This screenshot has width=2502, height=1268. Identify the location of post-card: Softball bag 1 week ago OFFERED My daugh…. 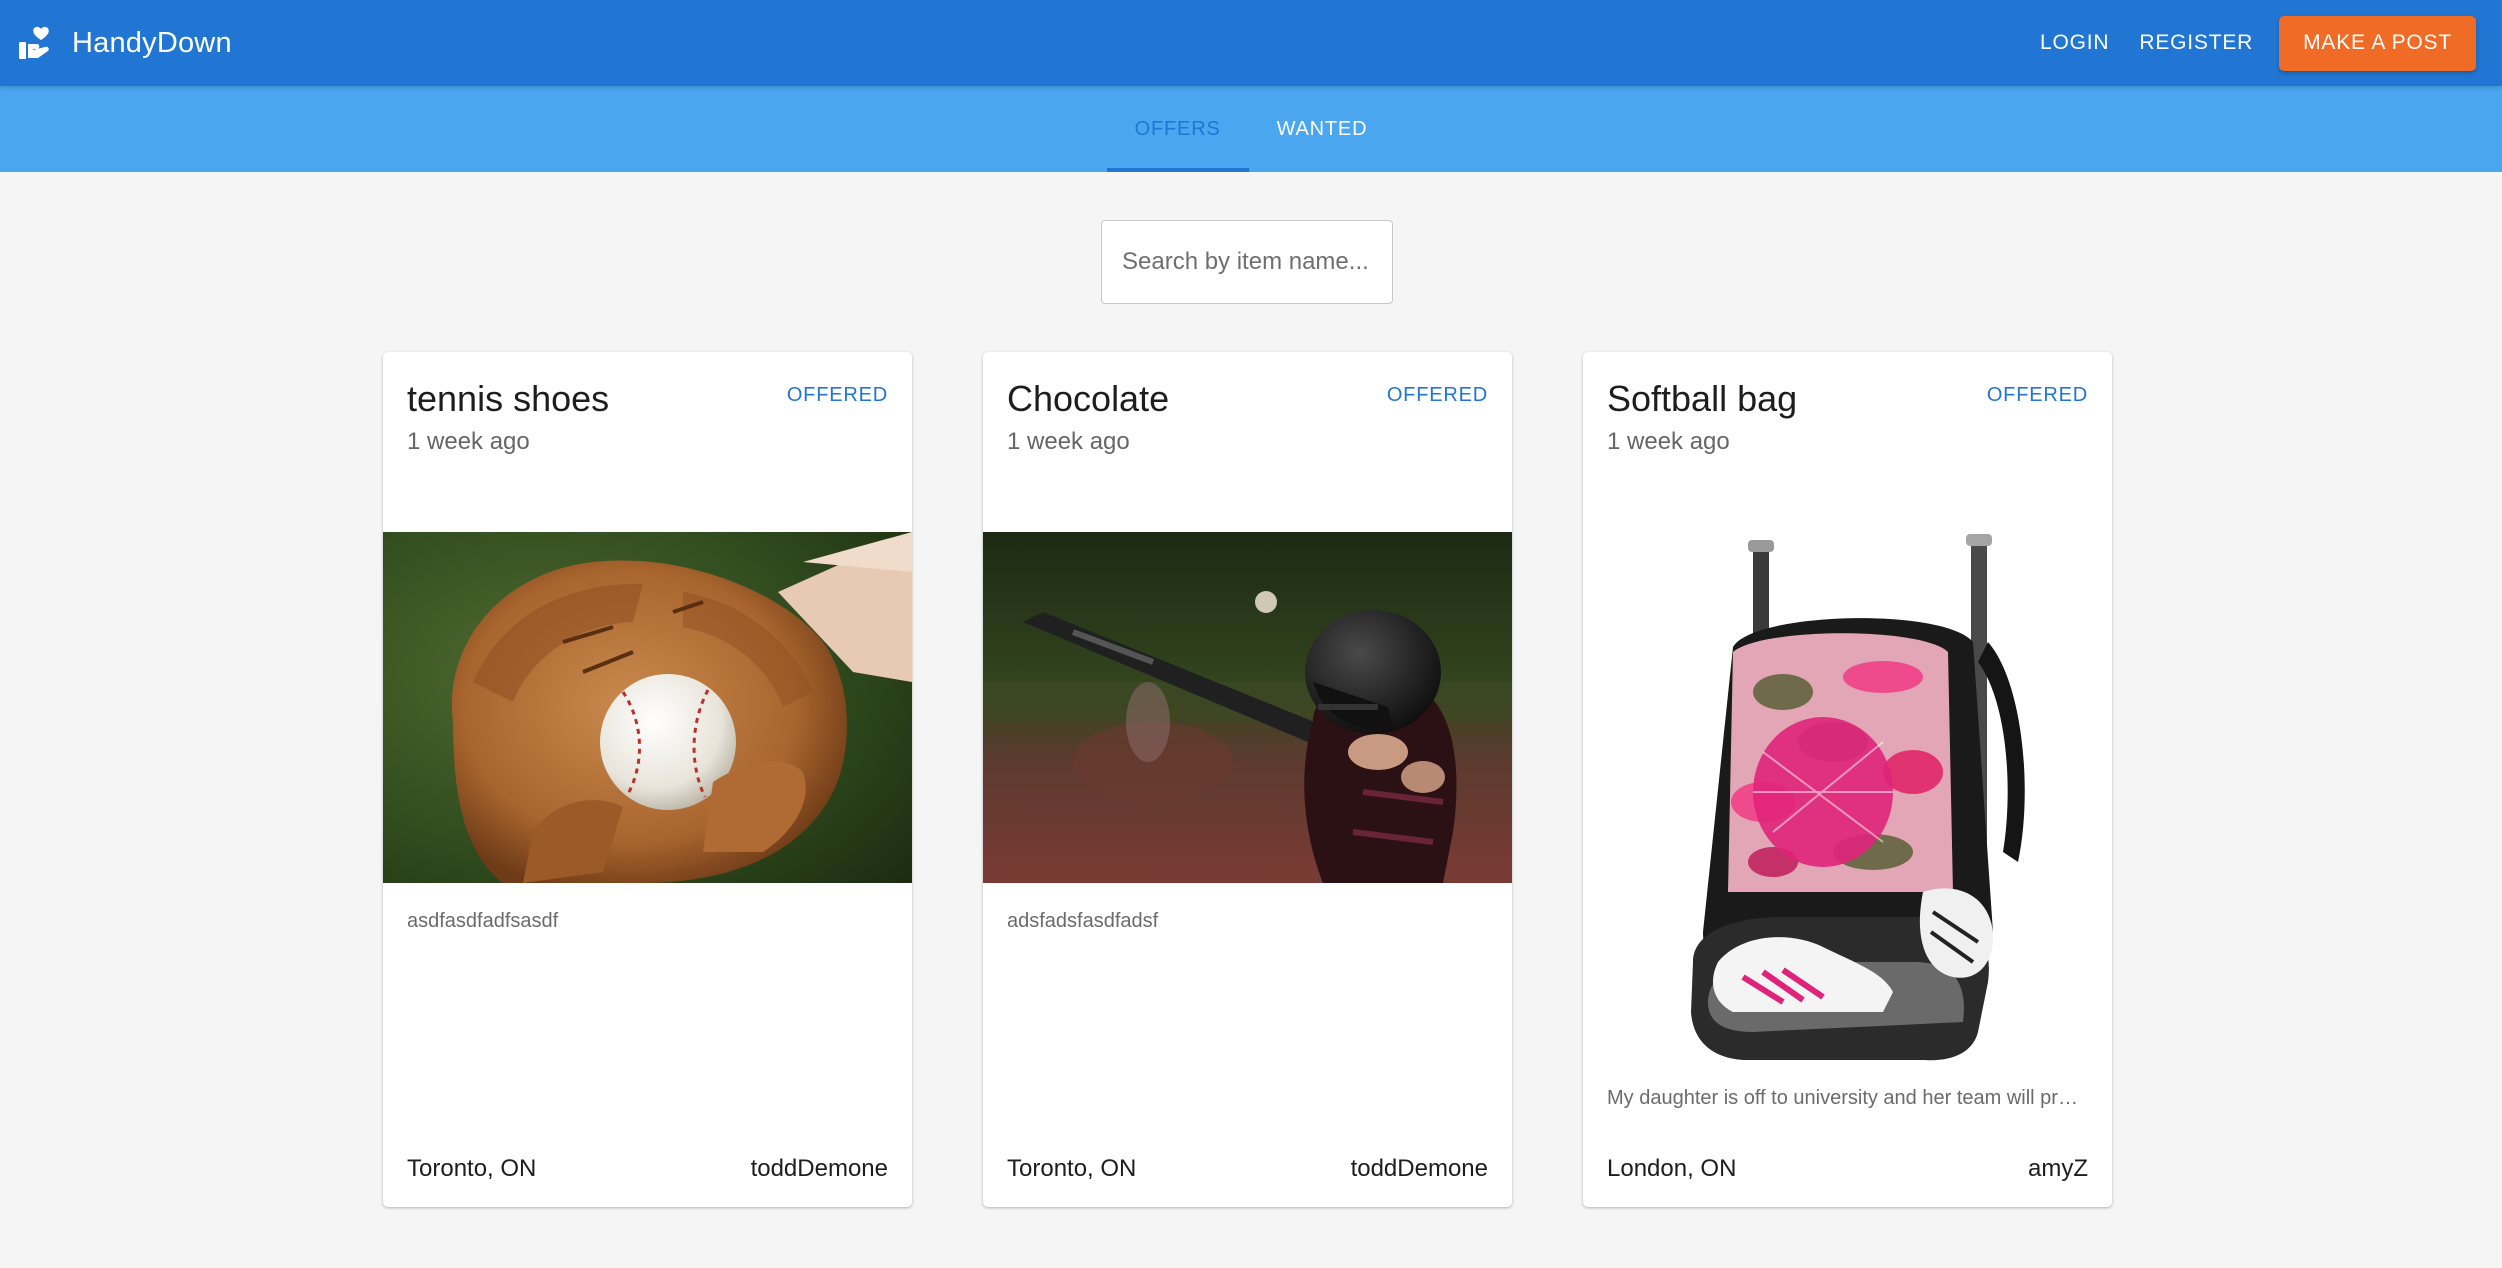
(1847, 779).